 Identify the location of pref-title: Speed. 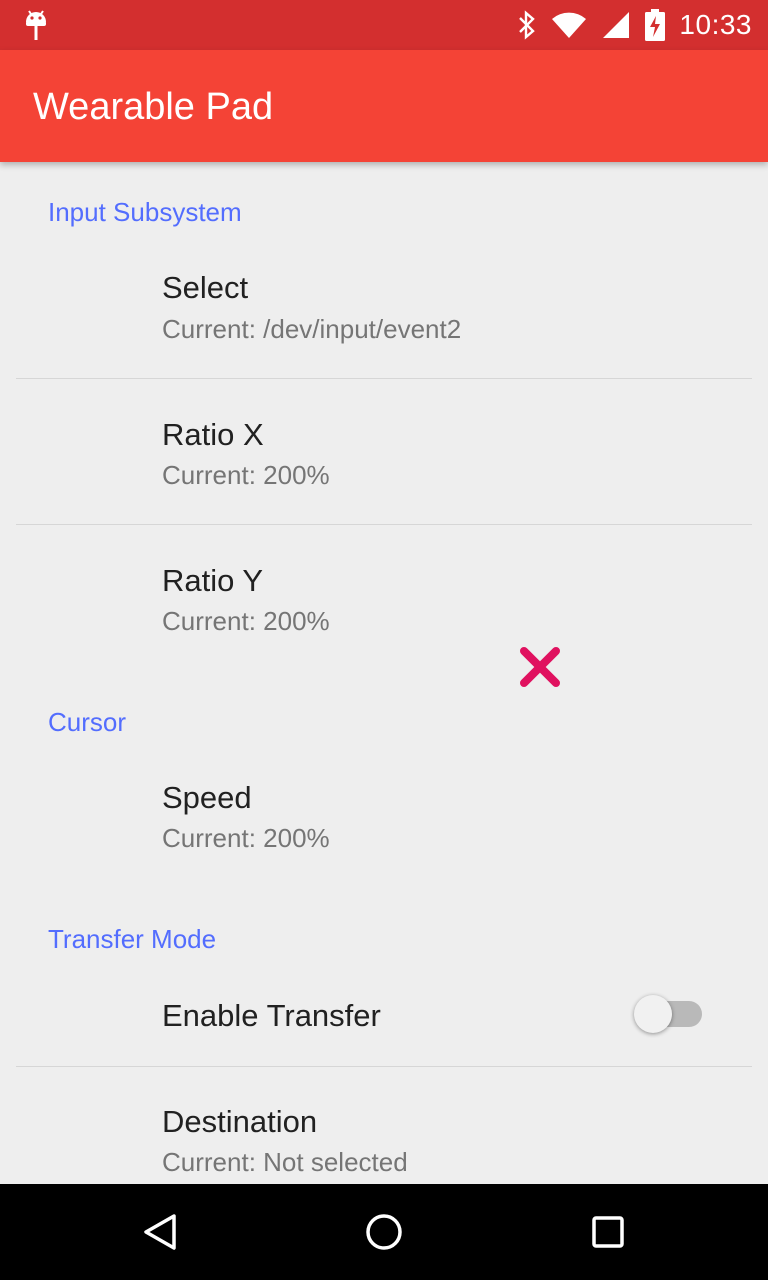
(207, 797).